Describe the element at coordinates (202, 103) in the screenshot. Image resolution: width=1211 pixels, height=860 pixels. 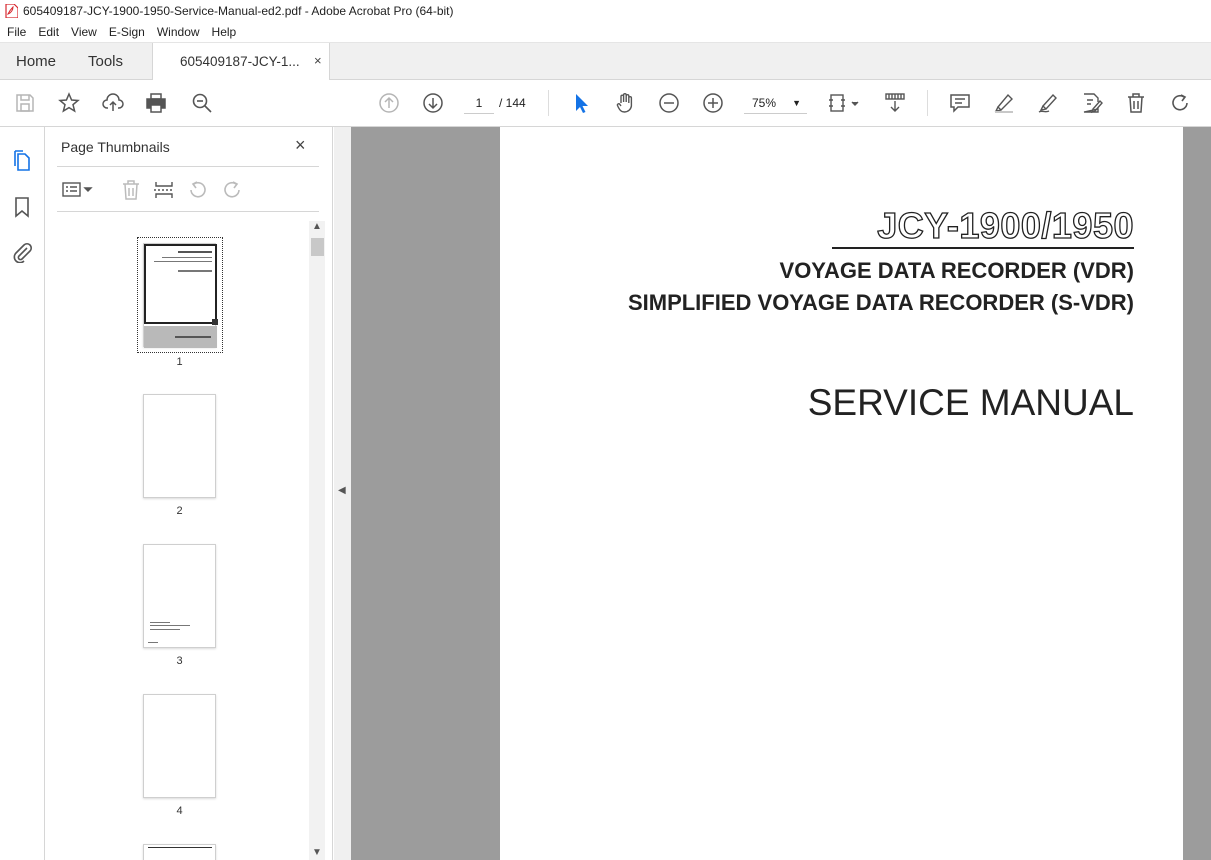
I see `zoom-search-icon` at that location.